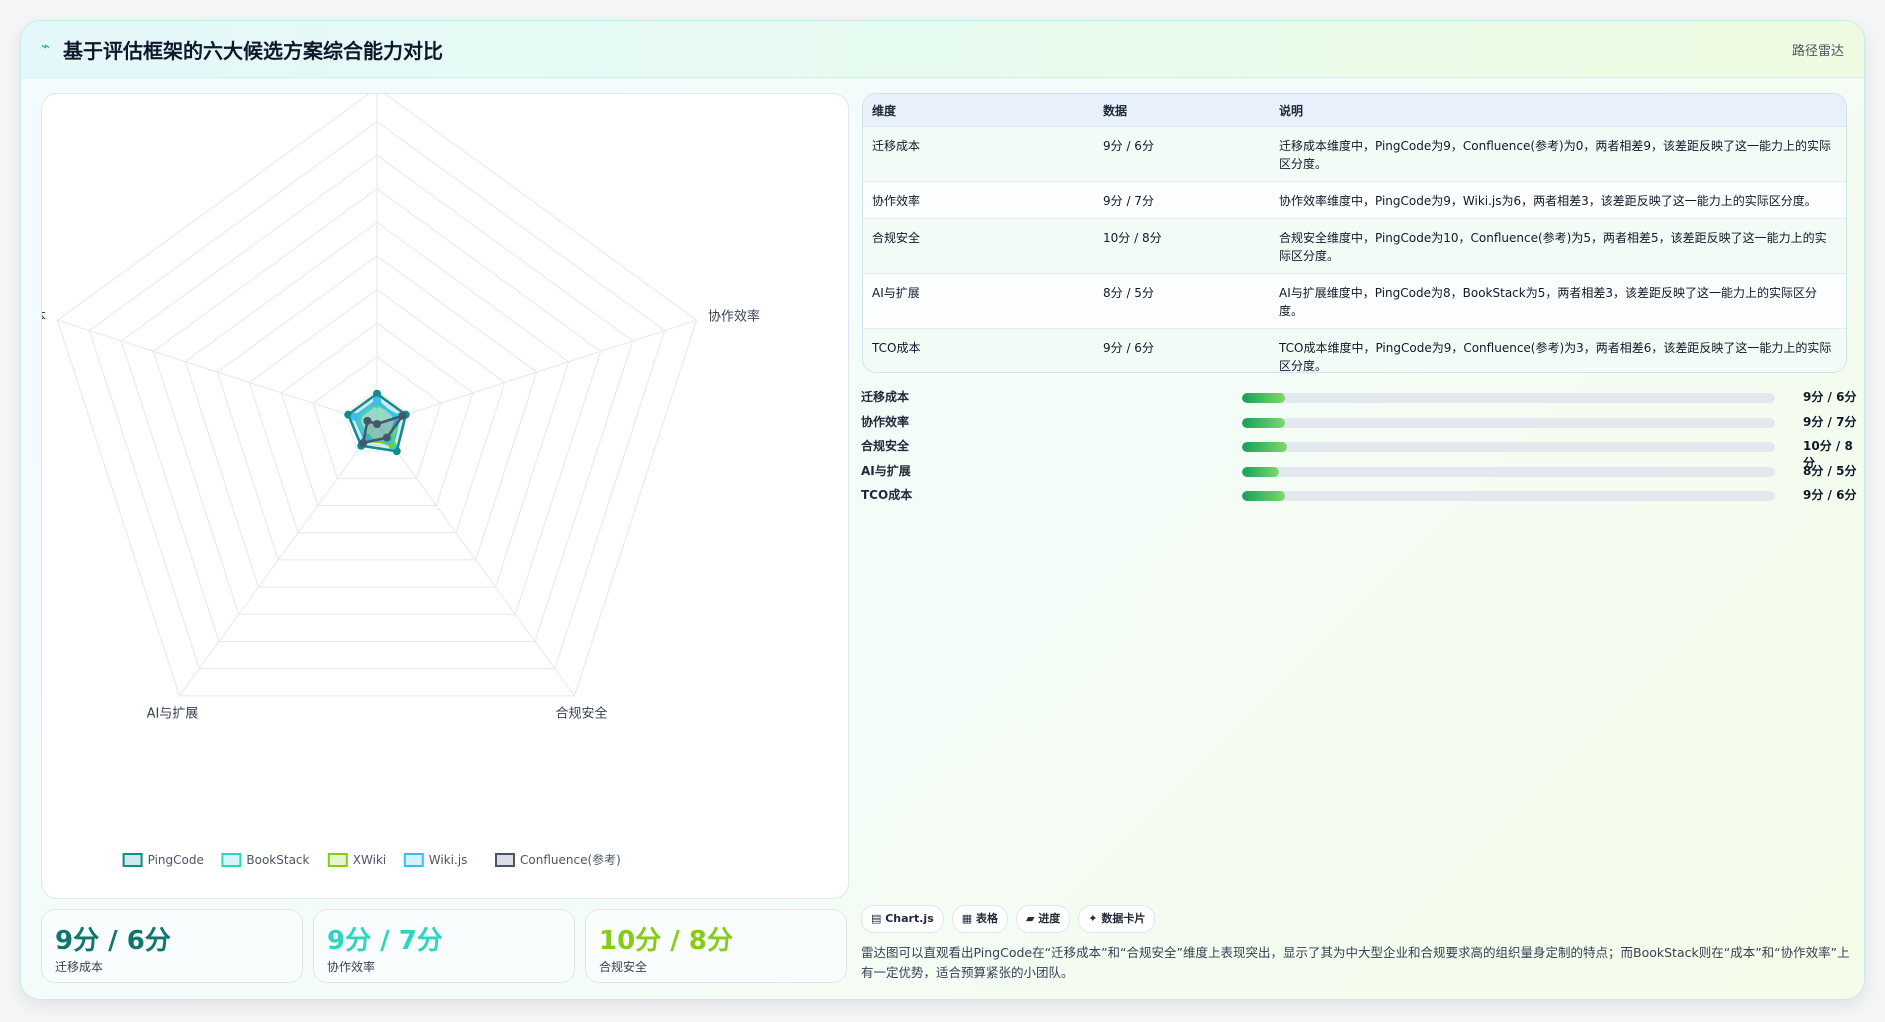  I want to click on table-cell: 10分 / 8分, so click(1182, 246).